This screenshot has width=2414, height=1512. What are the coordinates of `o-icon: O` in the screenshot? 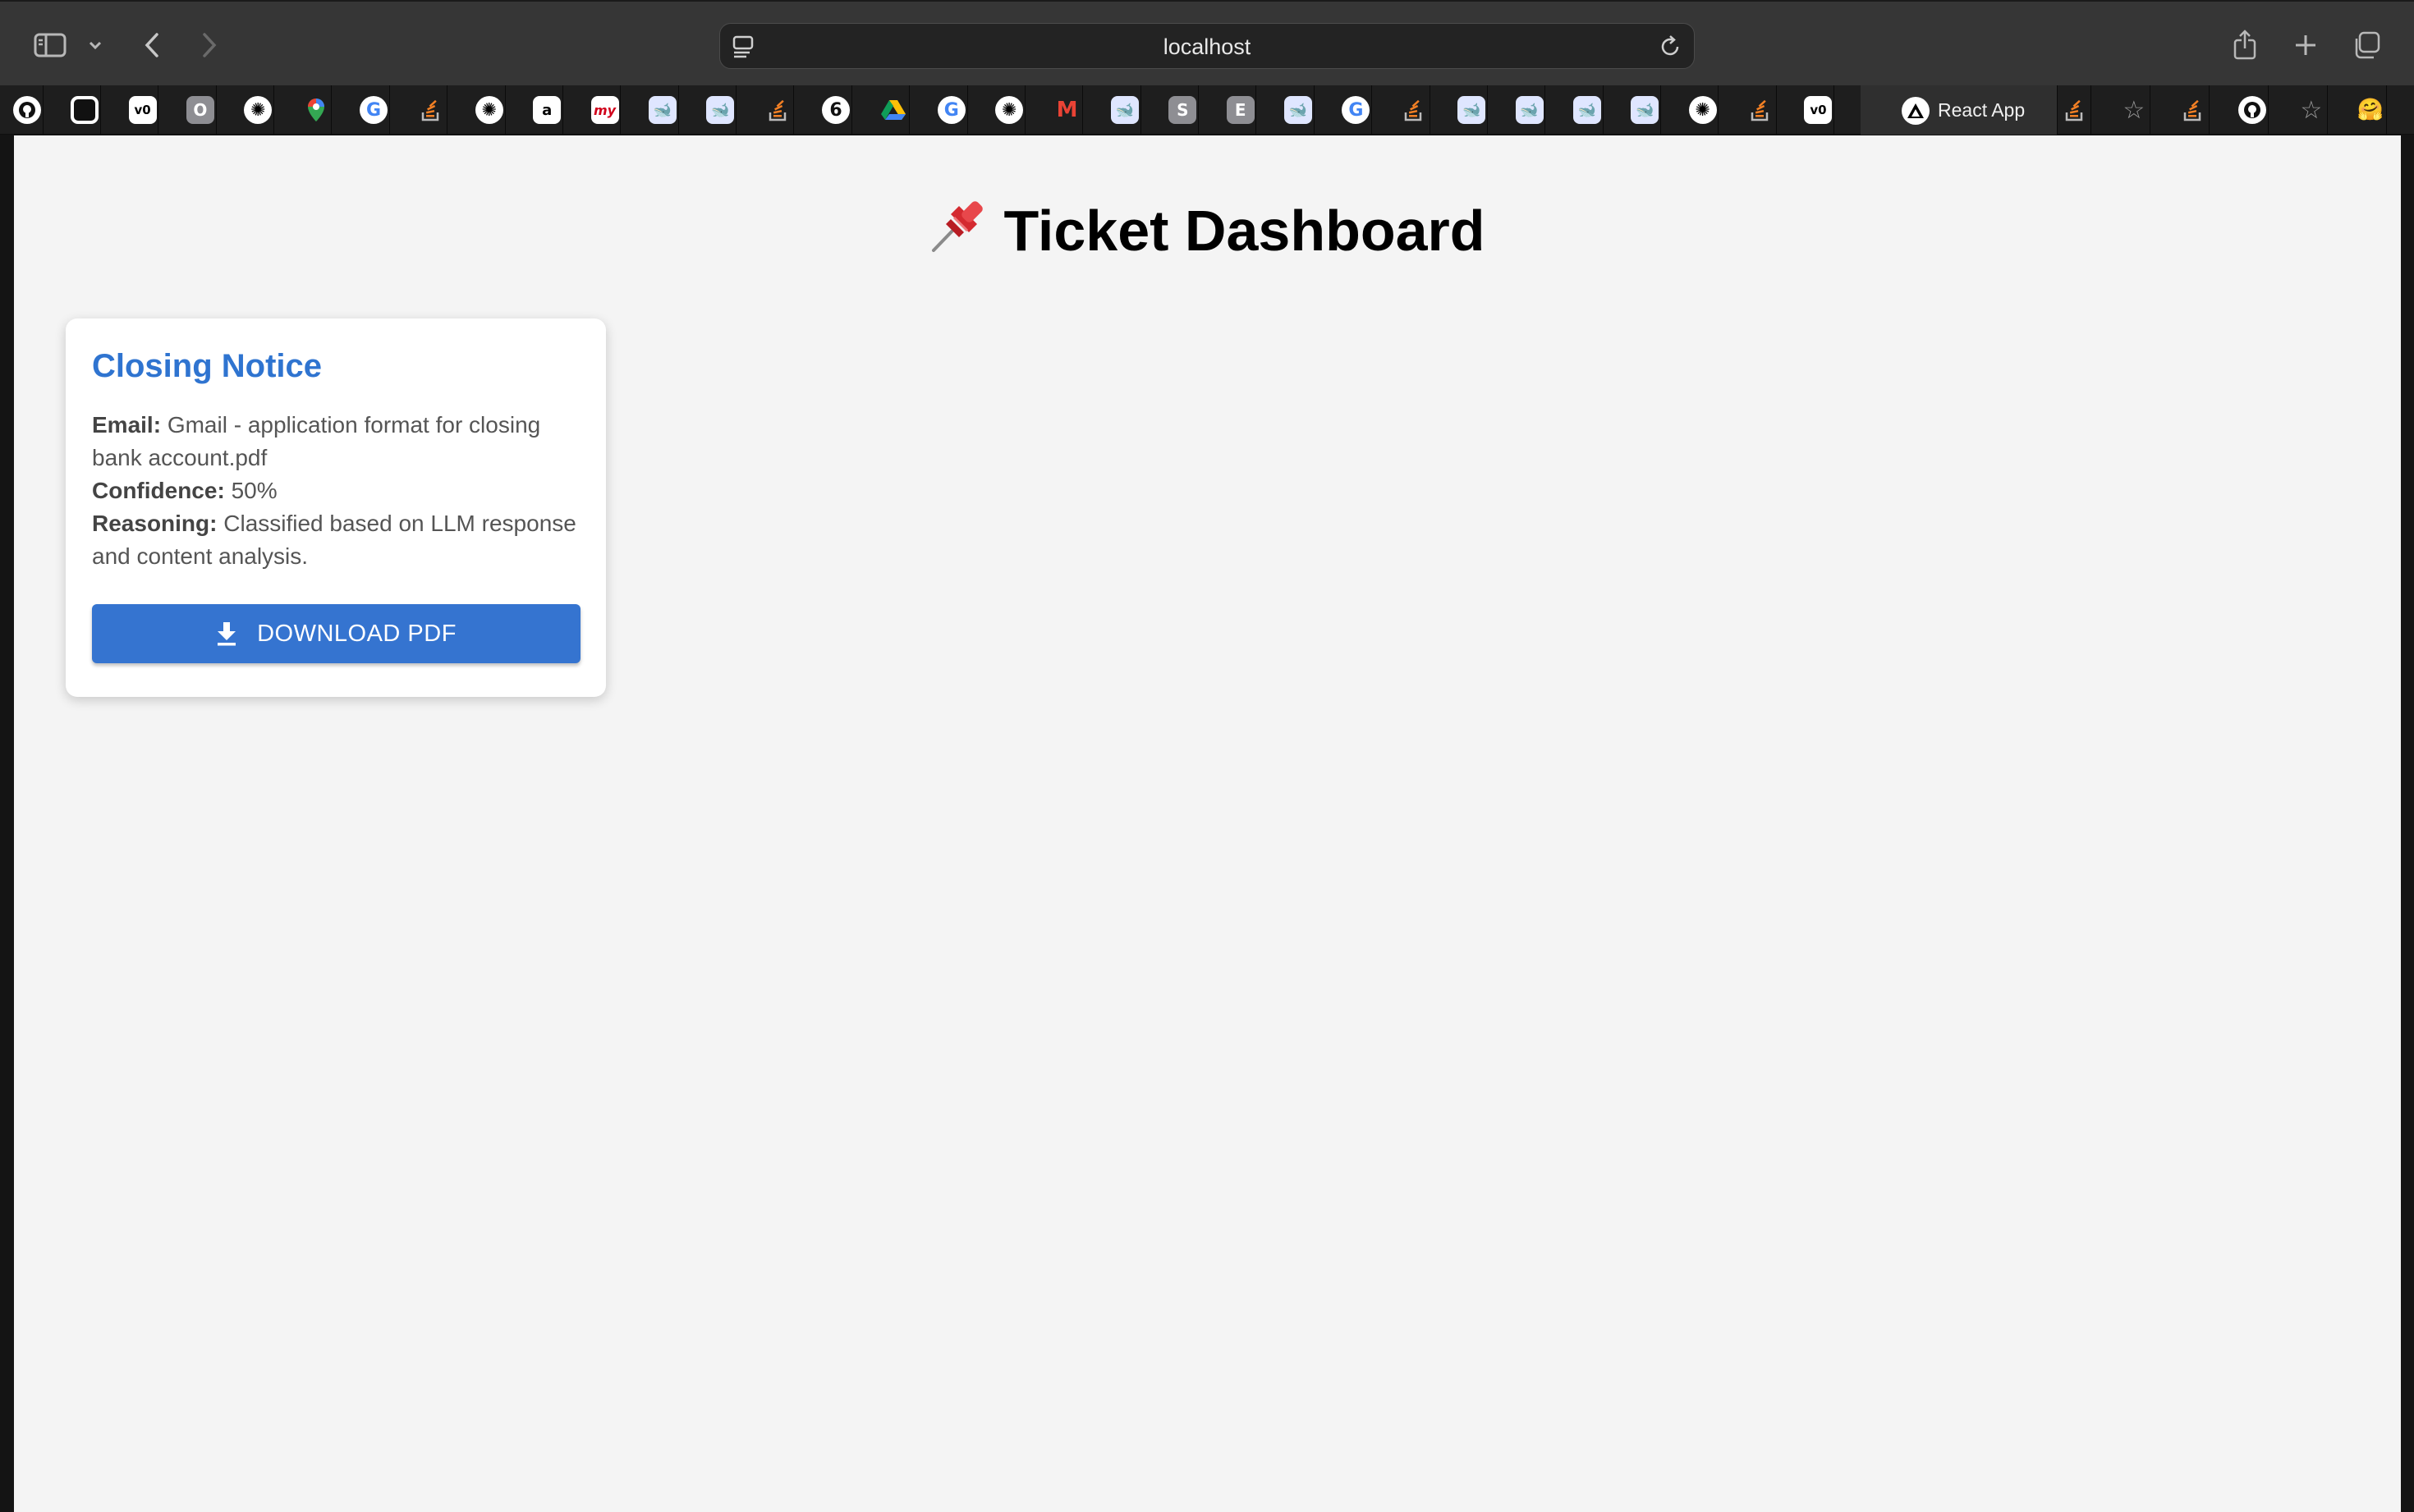 It's located at (200, 110).